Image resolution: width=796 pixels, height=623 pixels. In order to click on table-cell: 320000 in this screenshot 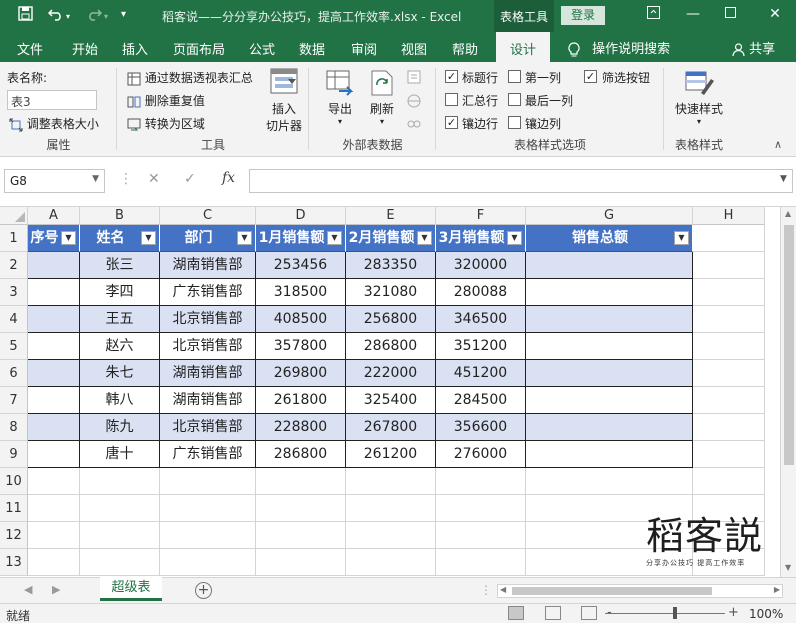, I will do `click(481, 265)`.